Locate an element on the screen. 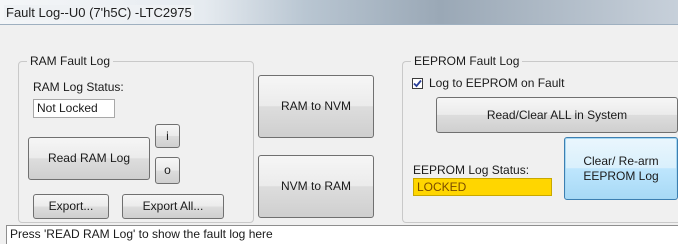 Image resolution: width=678 pixels, height=244 pixels. checkmark-icon is located at coordinates (417, 83).